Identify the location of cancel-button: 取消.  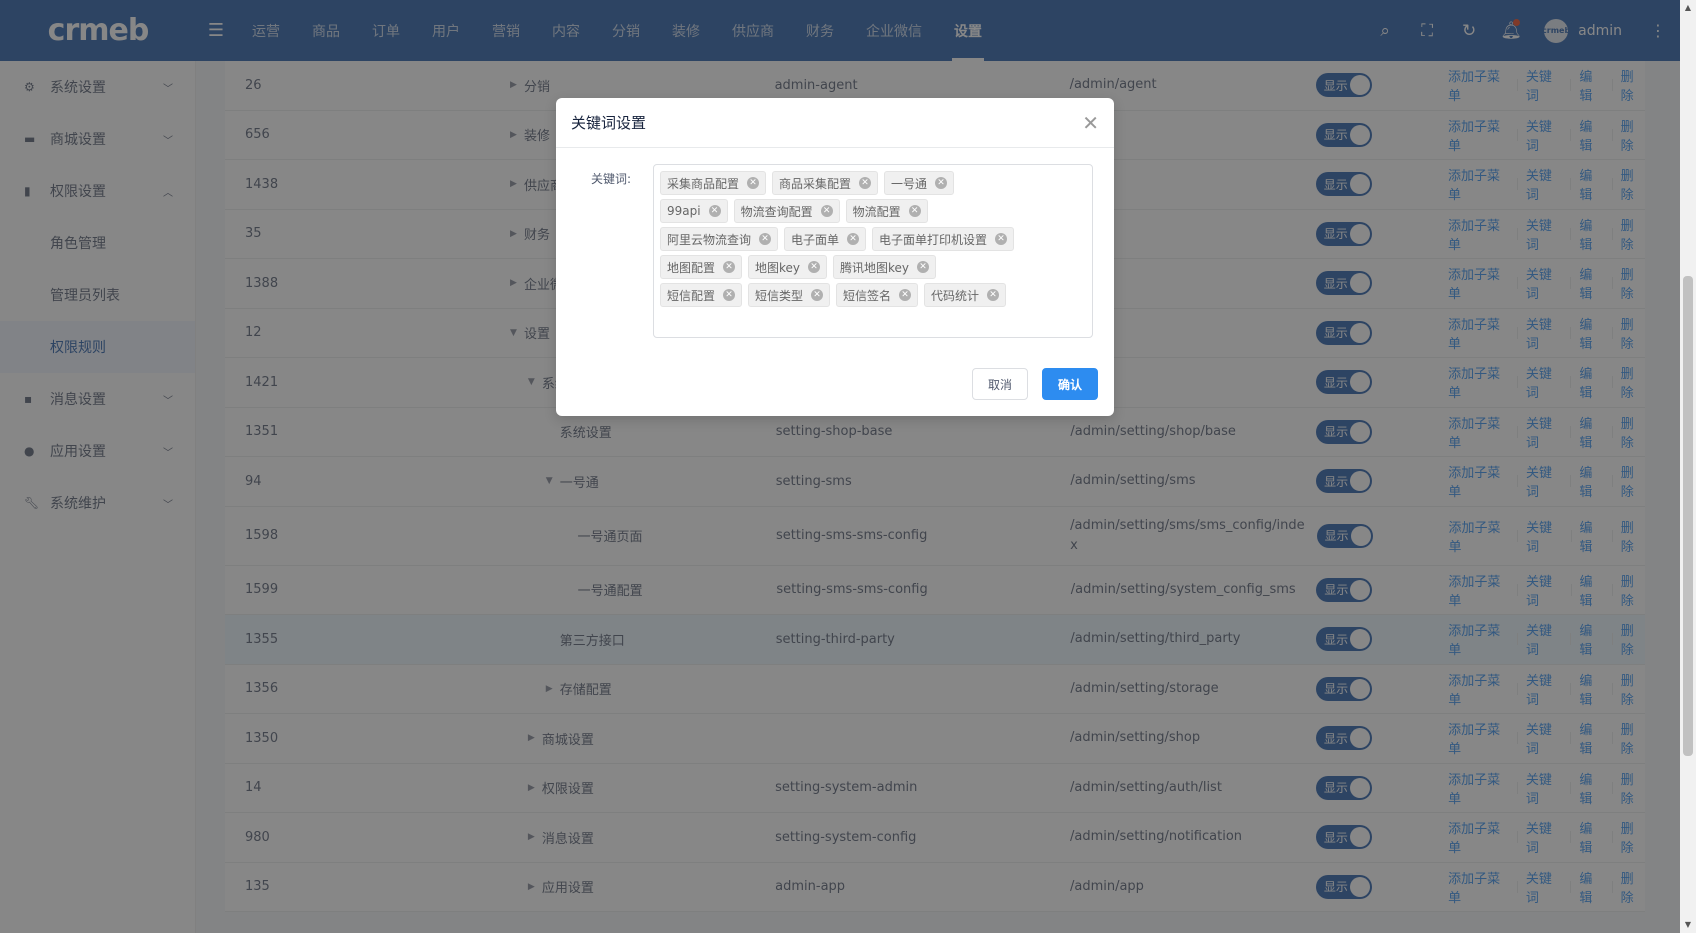
(999, 384).